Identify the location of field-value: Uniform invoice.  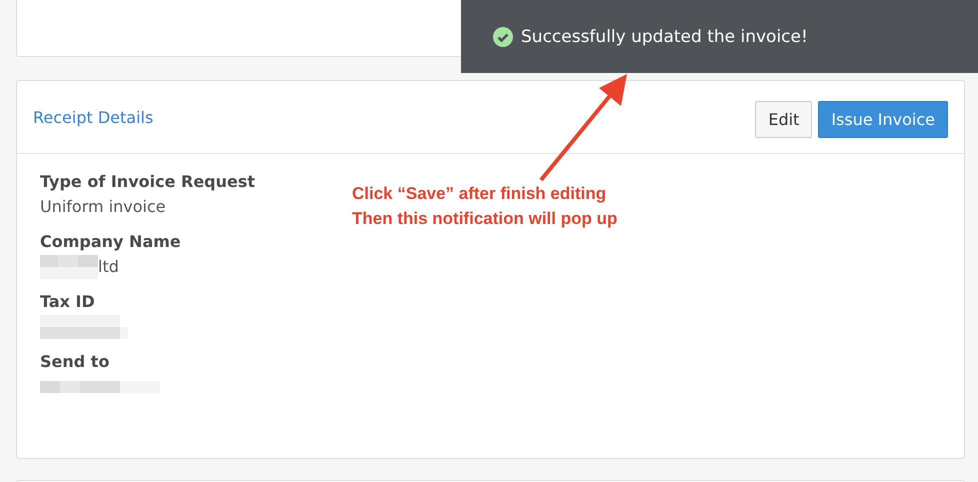
(103, 207).